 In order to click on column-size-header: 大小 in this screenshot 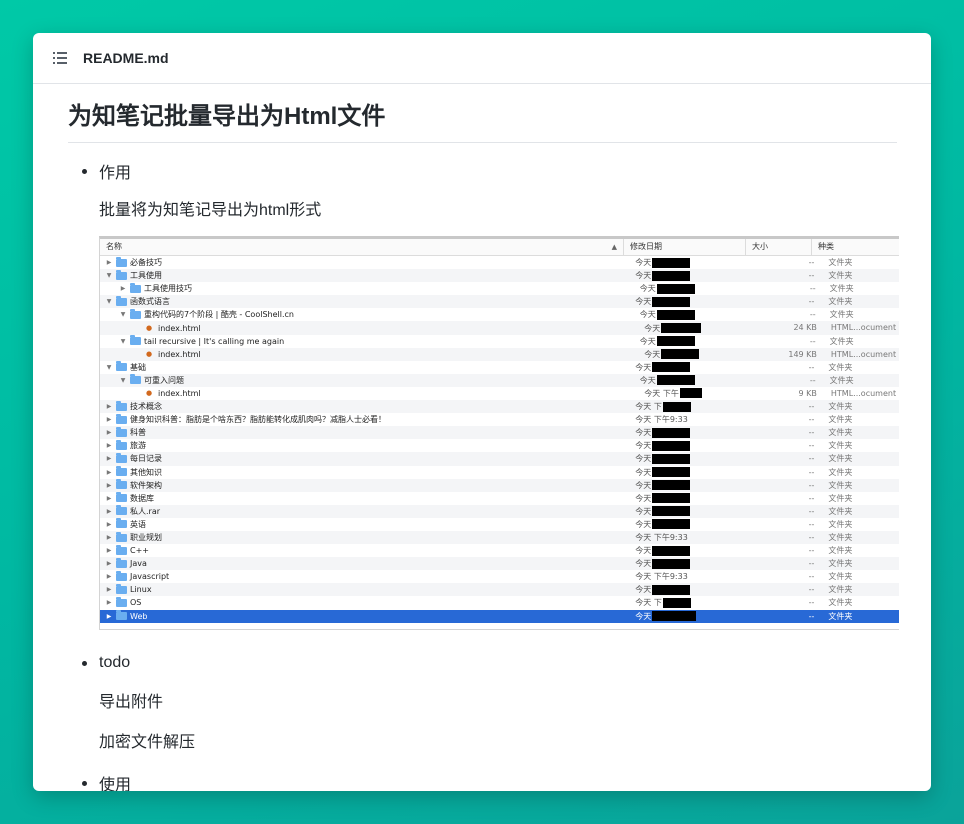, I will do `click(779, 247)`.